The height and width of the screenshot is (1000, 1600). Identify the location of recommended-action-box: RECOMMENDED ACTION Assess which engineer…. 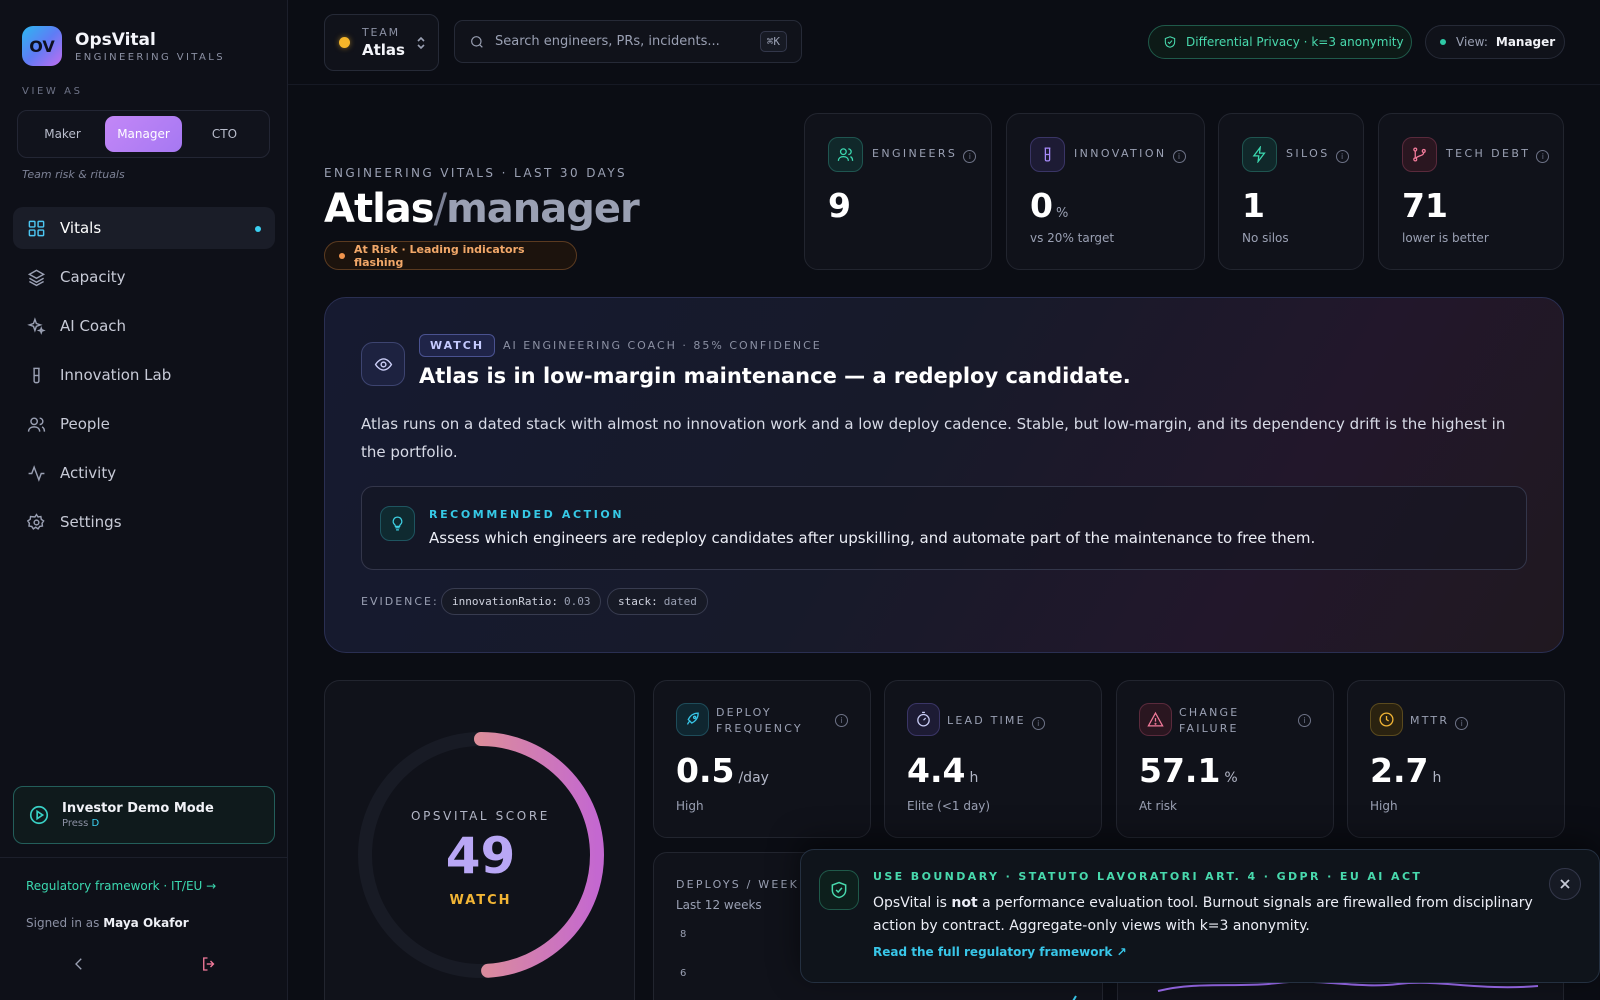
(944, 528).